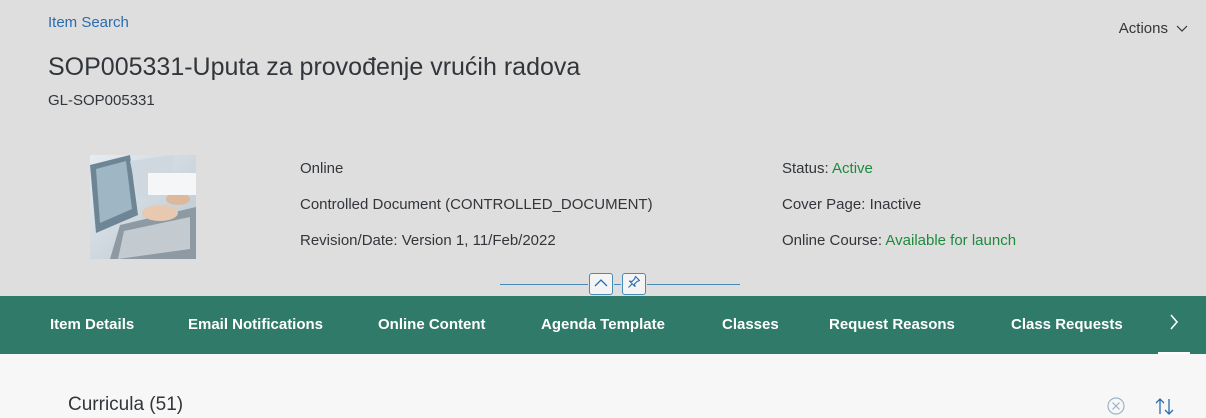 Image resolution: width=1206 pixels, height=418 pixels. What do you see at coordinates (824, 204) in the screenshot?
I see `cover-page-label: Cover Page:` at bounding box center [824, 204].